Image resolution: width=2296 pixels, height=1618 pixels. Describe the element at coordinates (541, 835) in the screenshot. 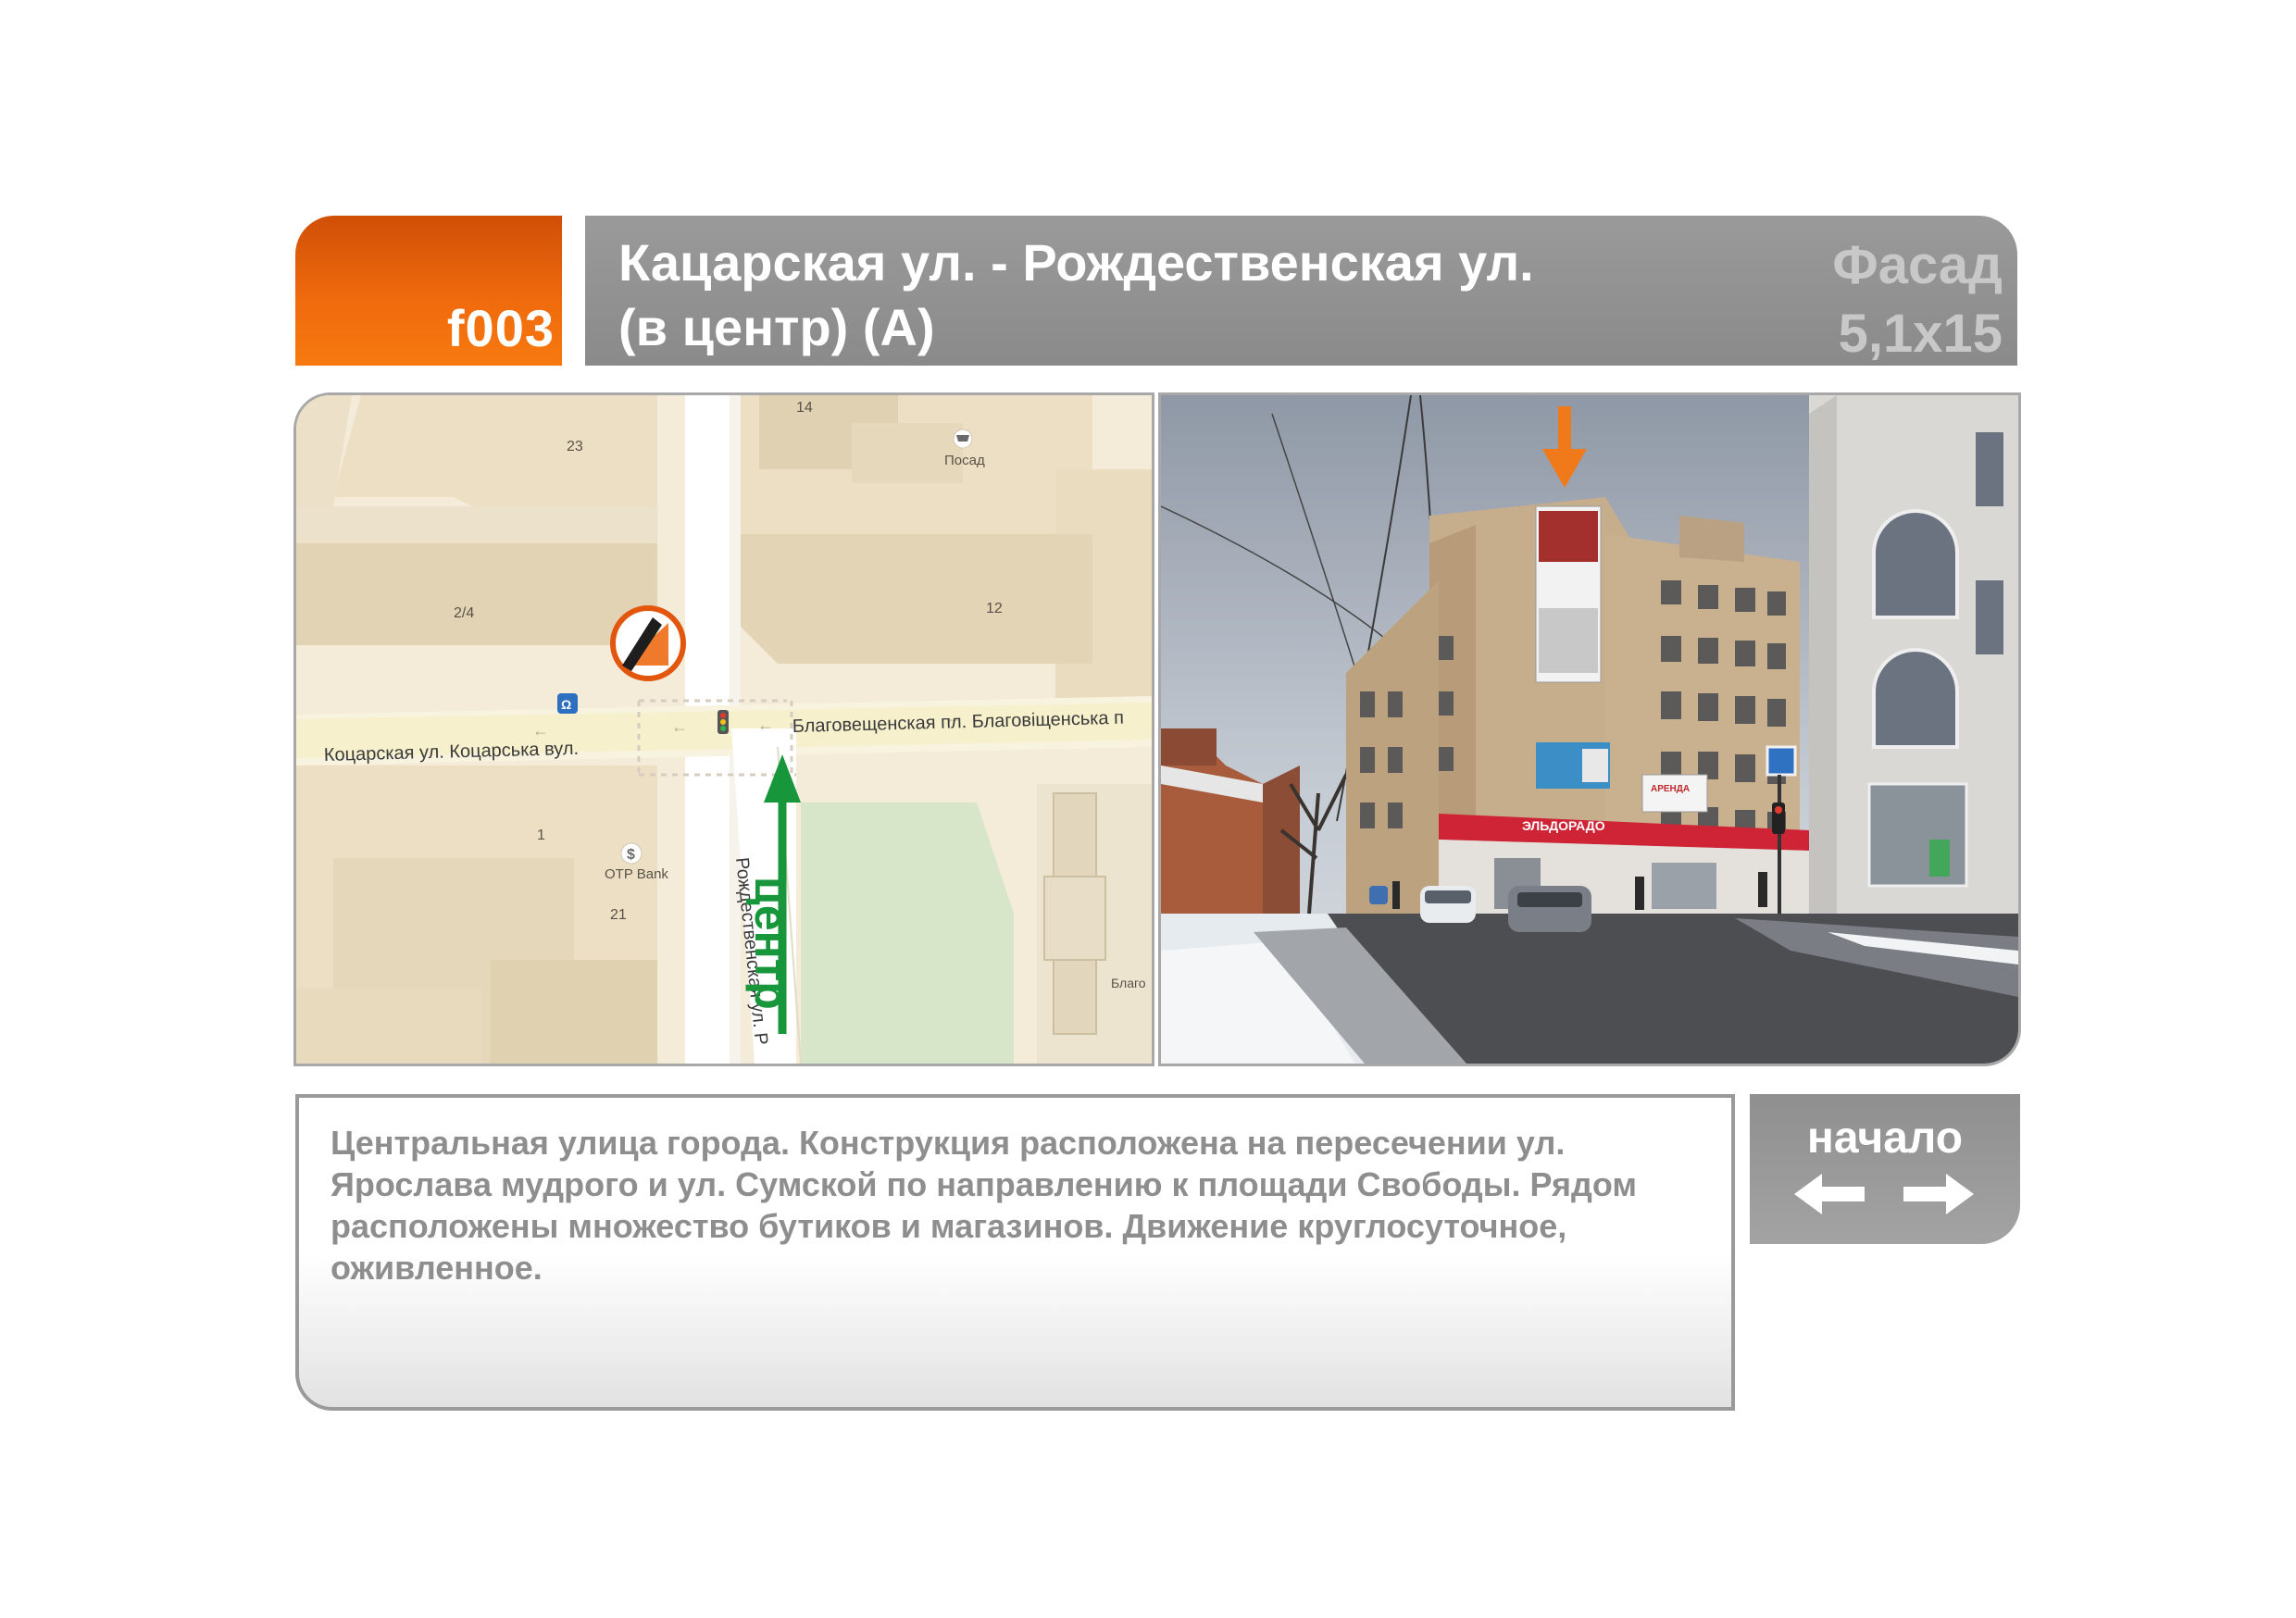

I see `map-label-house-1: 1` at that location.